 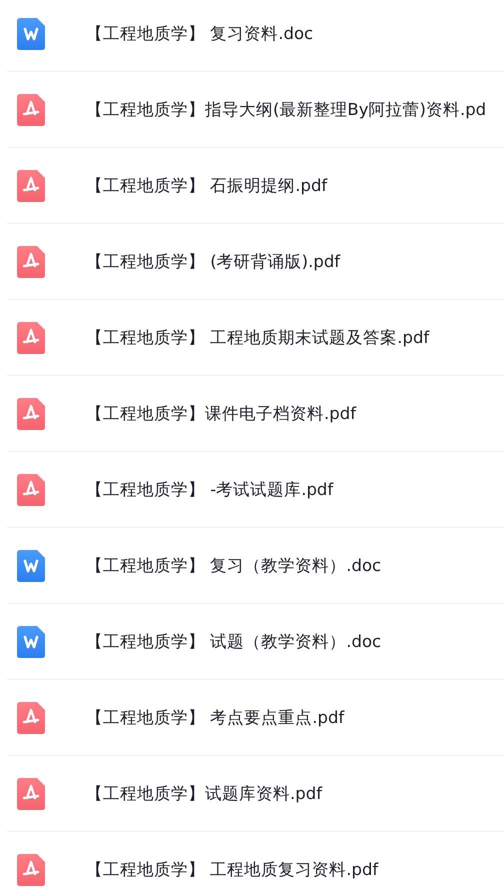 What do you see at coordinates (207, 185) in the screenshot?
I see `file-name: 【工程地质学】 石振明提纲.pdf` at bounding box center [207, 185].